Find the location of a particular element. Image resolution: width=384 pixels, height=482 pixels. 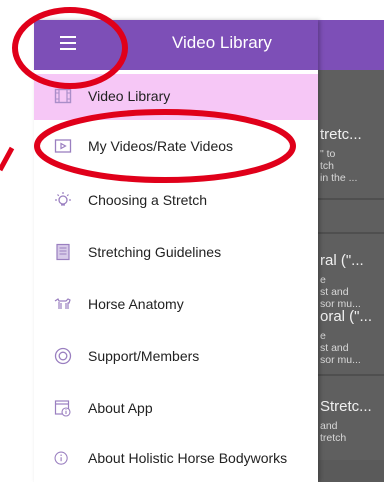

drawer-item-about-app: About App is located at coordinates (176, 409).